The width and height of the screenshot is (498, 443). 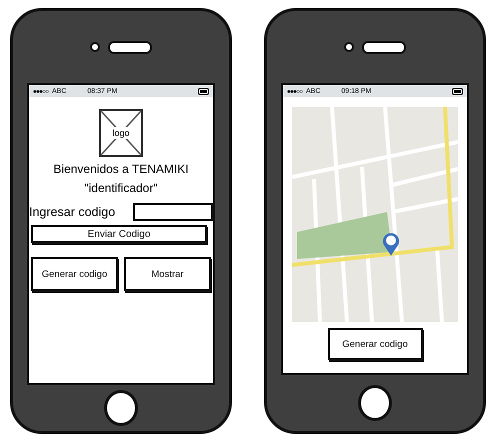 I want to click on action-button: Generar codigo, so click(x=74, y=274).